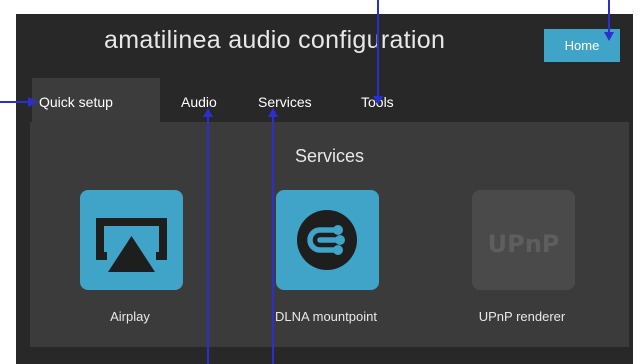  What do you see at coordinates (524, 244) in the screenshot?
I see `svg-text: UPnP` at bounding box center [524, 244].